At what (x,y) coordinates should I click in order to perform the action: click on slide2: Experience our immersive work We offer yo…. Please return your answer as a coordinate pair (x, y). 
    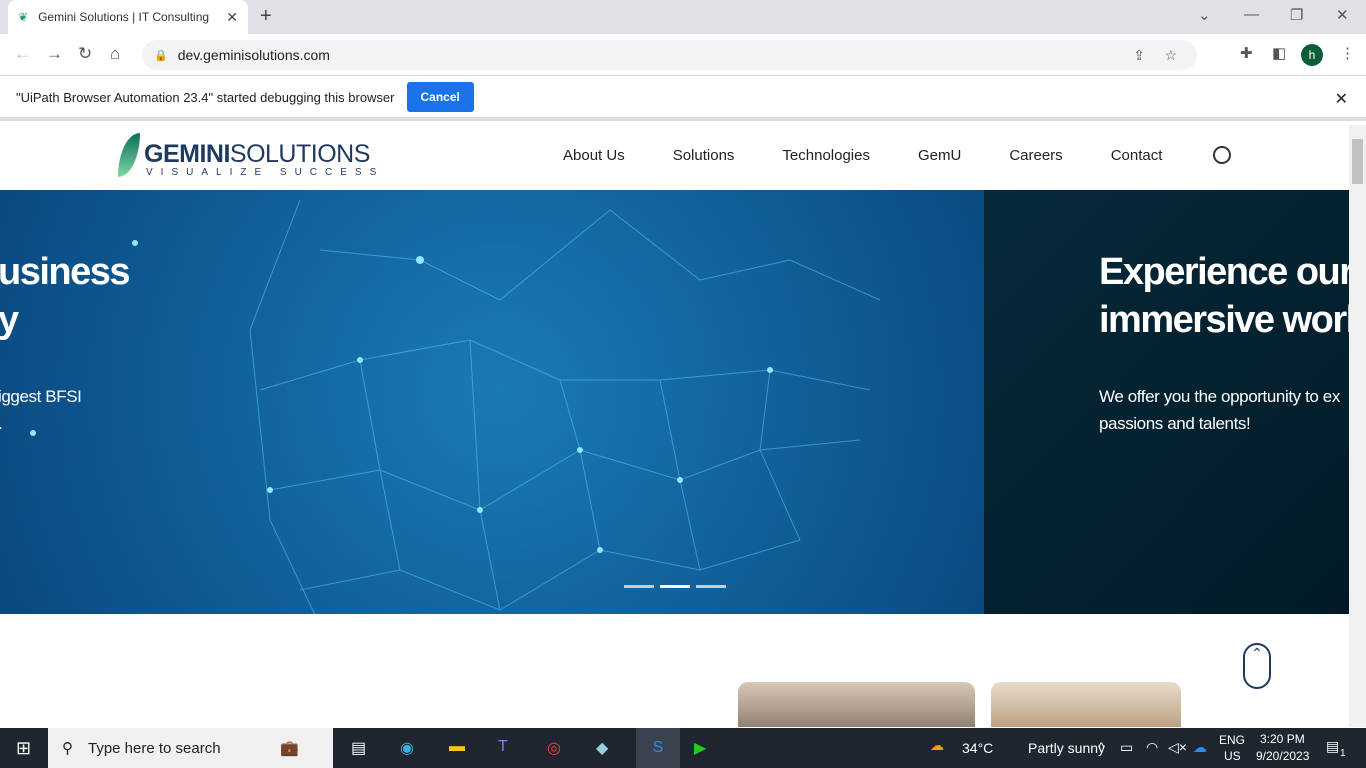
    Looking at the image, I should click on (1166, 402).